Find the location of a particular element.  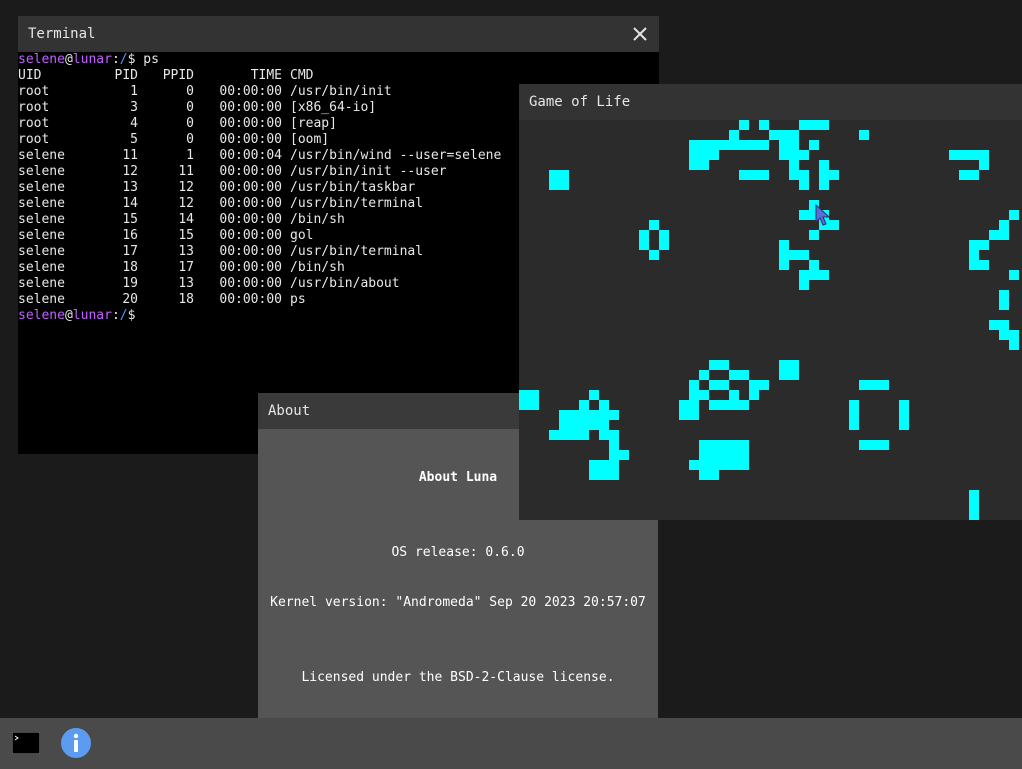

ps-cell-cmd: /usr/bin/wind --user=selene is located at coordinates (396, 155).